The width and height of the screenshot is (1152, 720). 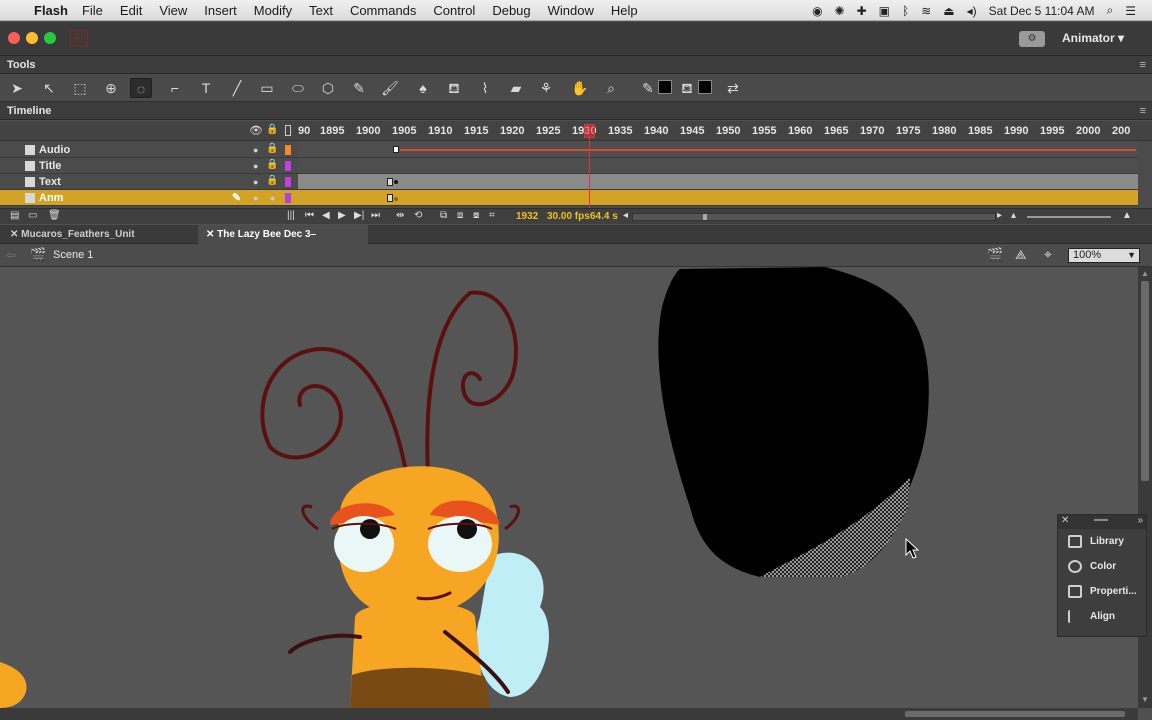 I want to click on bone-tool-icon: ♠, so click(x=423, y=88).